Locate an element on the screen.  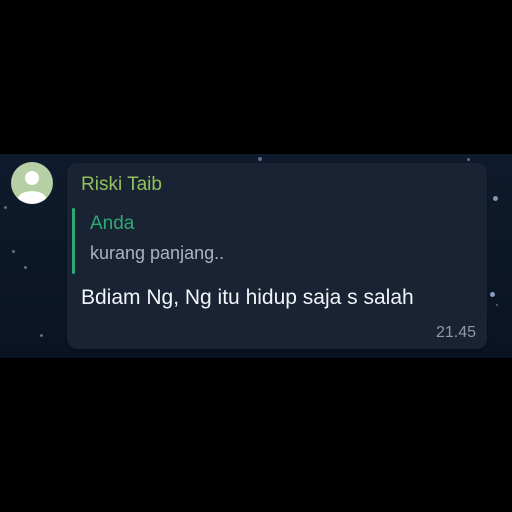
quoted-reply: Anda kurang panjang.. is located at coordinates (202, 241).